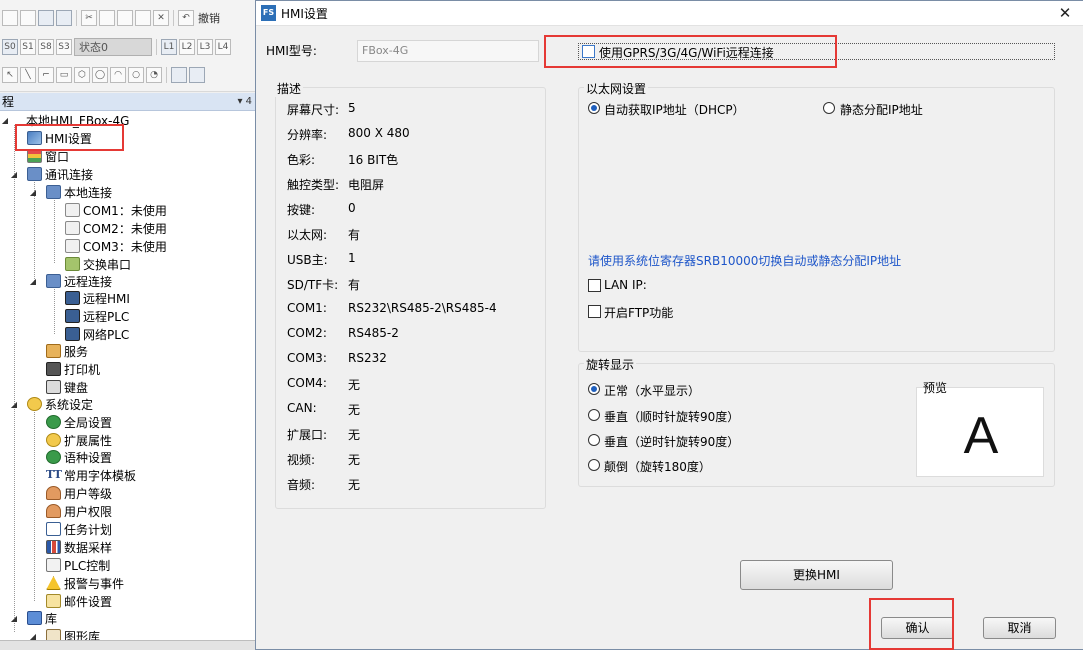 Image resolution: width=1083 pixels, height=650 pixels. I want to click on project-panel-title: 程, so click(8, 102).